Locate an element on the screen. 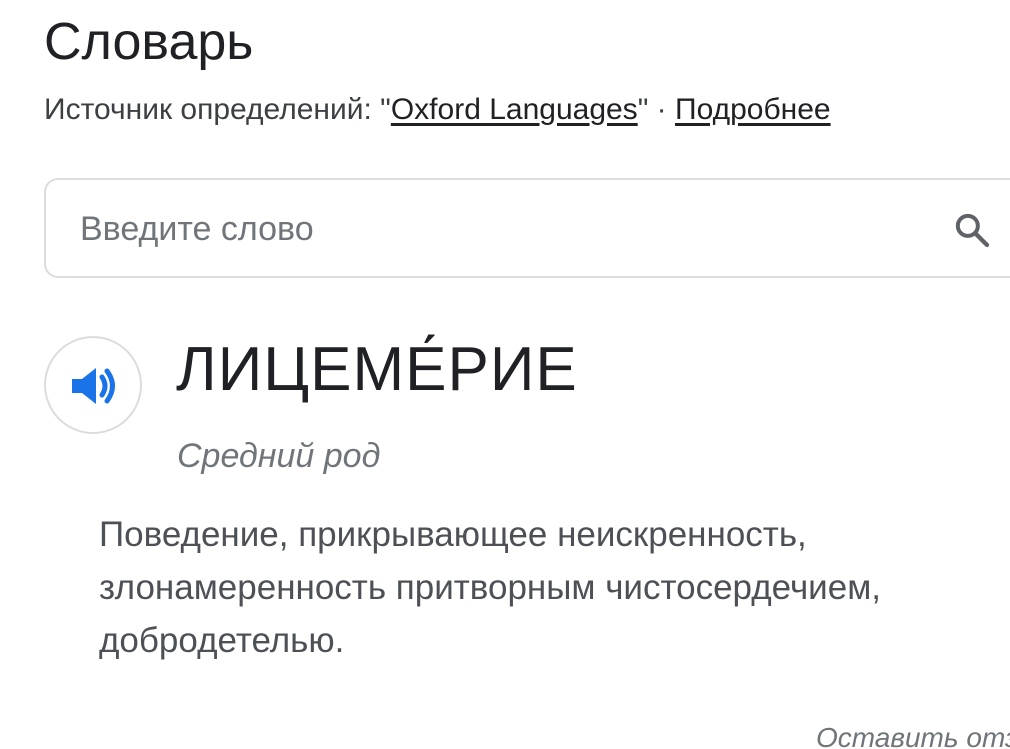 This screenshot has width=1010, height=749. more-info-link: Подробнее is located at coordinates (753, 109).